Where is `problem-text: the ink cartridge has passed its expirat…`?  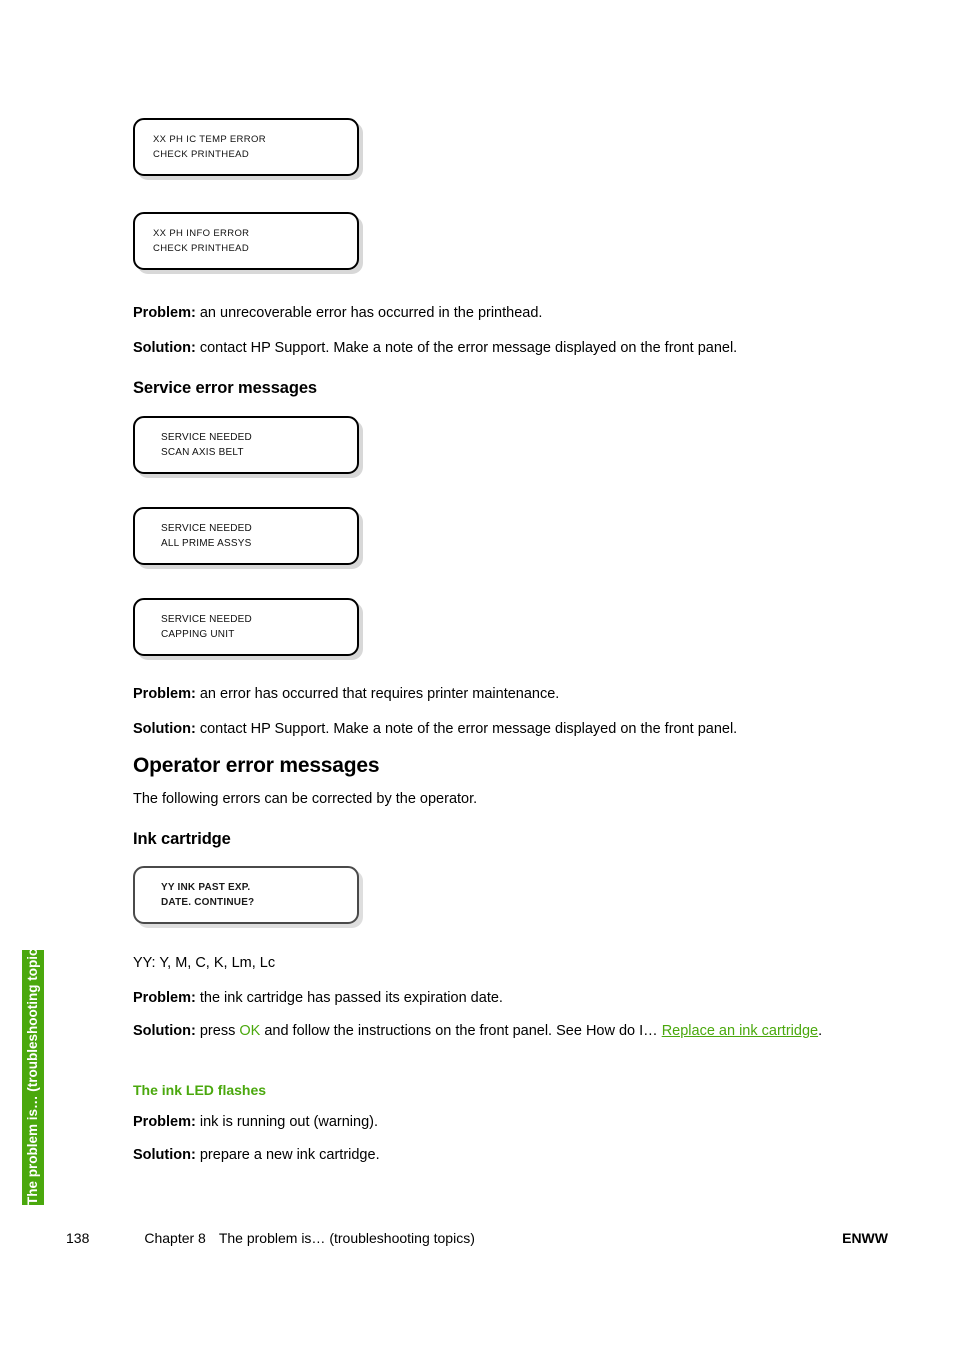
problem-text: the ink cartridge has passed its expirat… is located at coordinates (349, 998).